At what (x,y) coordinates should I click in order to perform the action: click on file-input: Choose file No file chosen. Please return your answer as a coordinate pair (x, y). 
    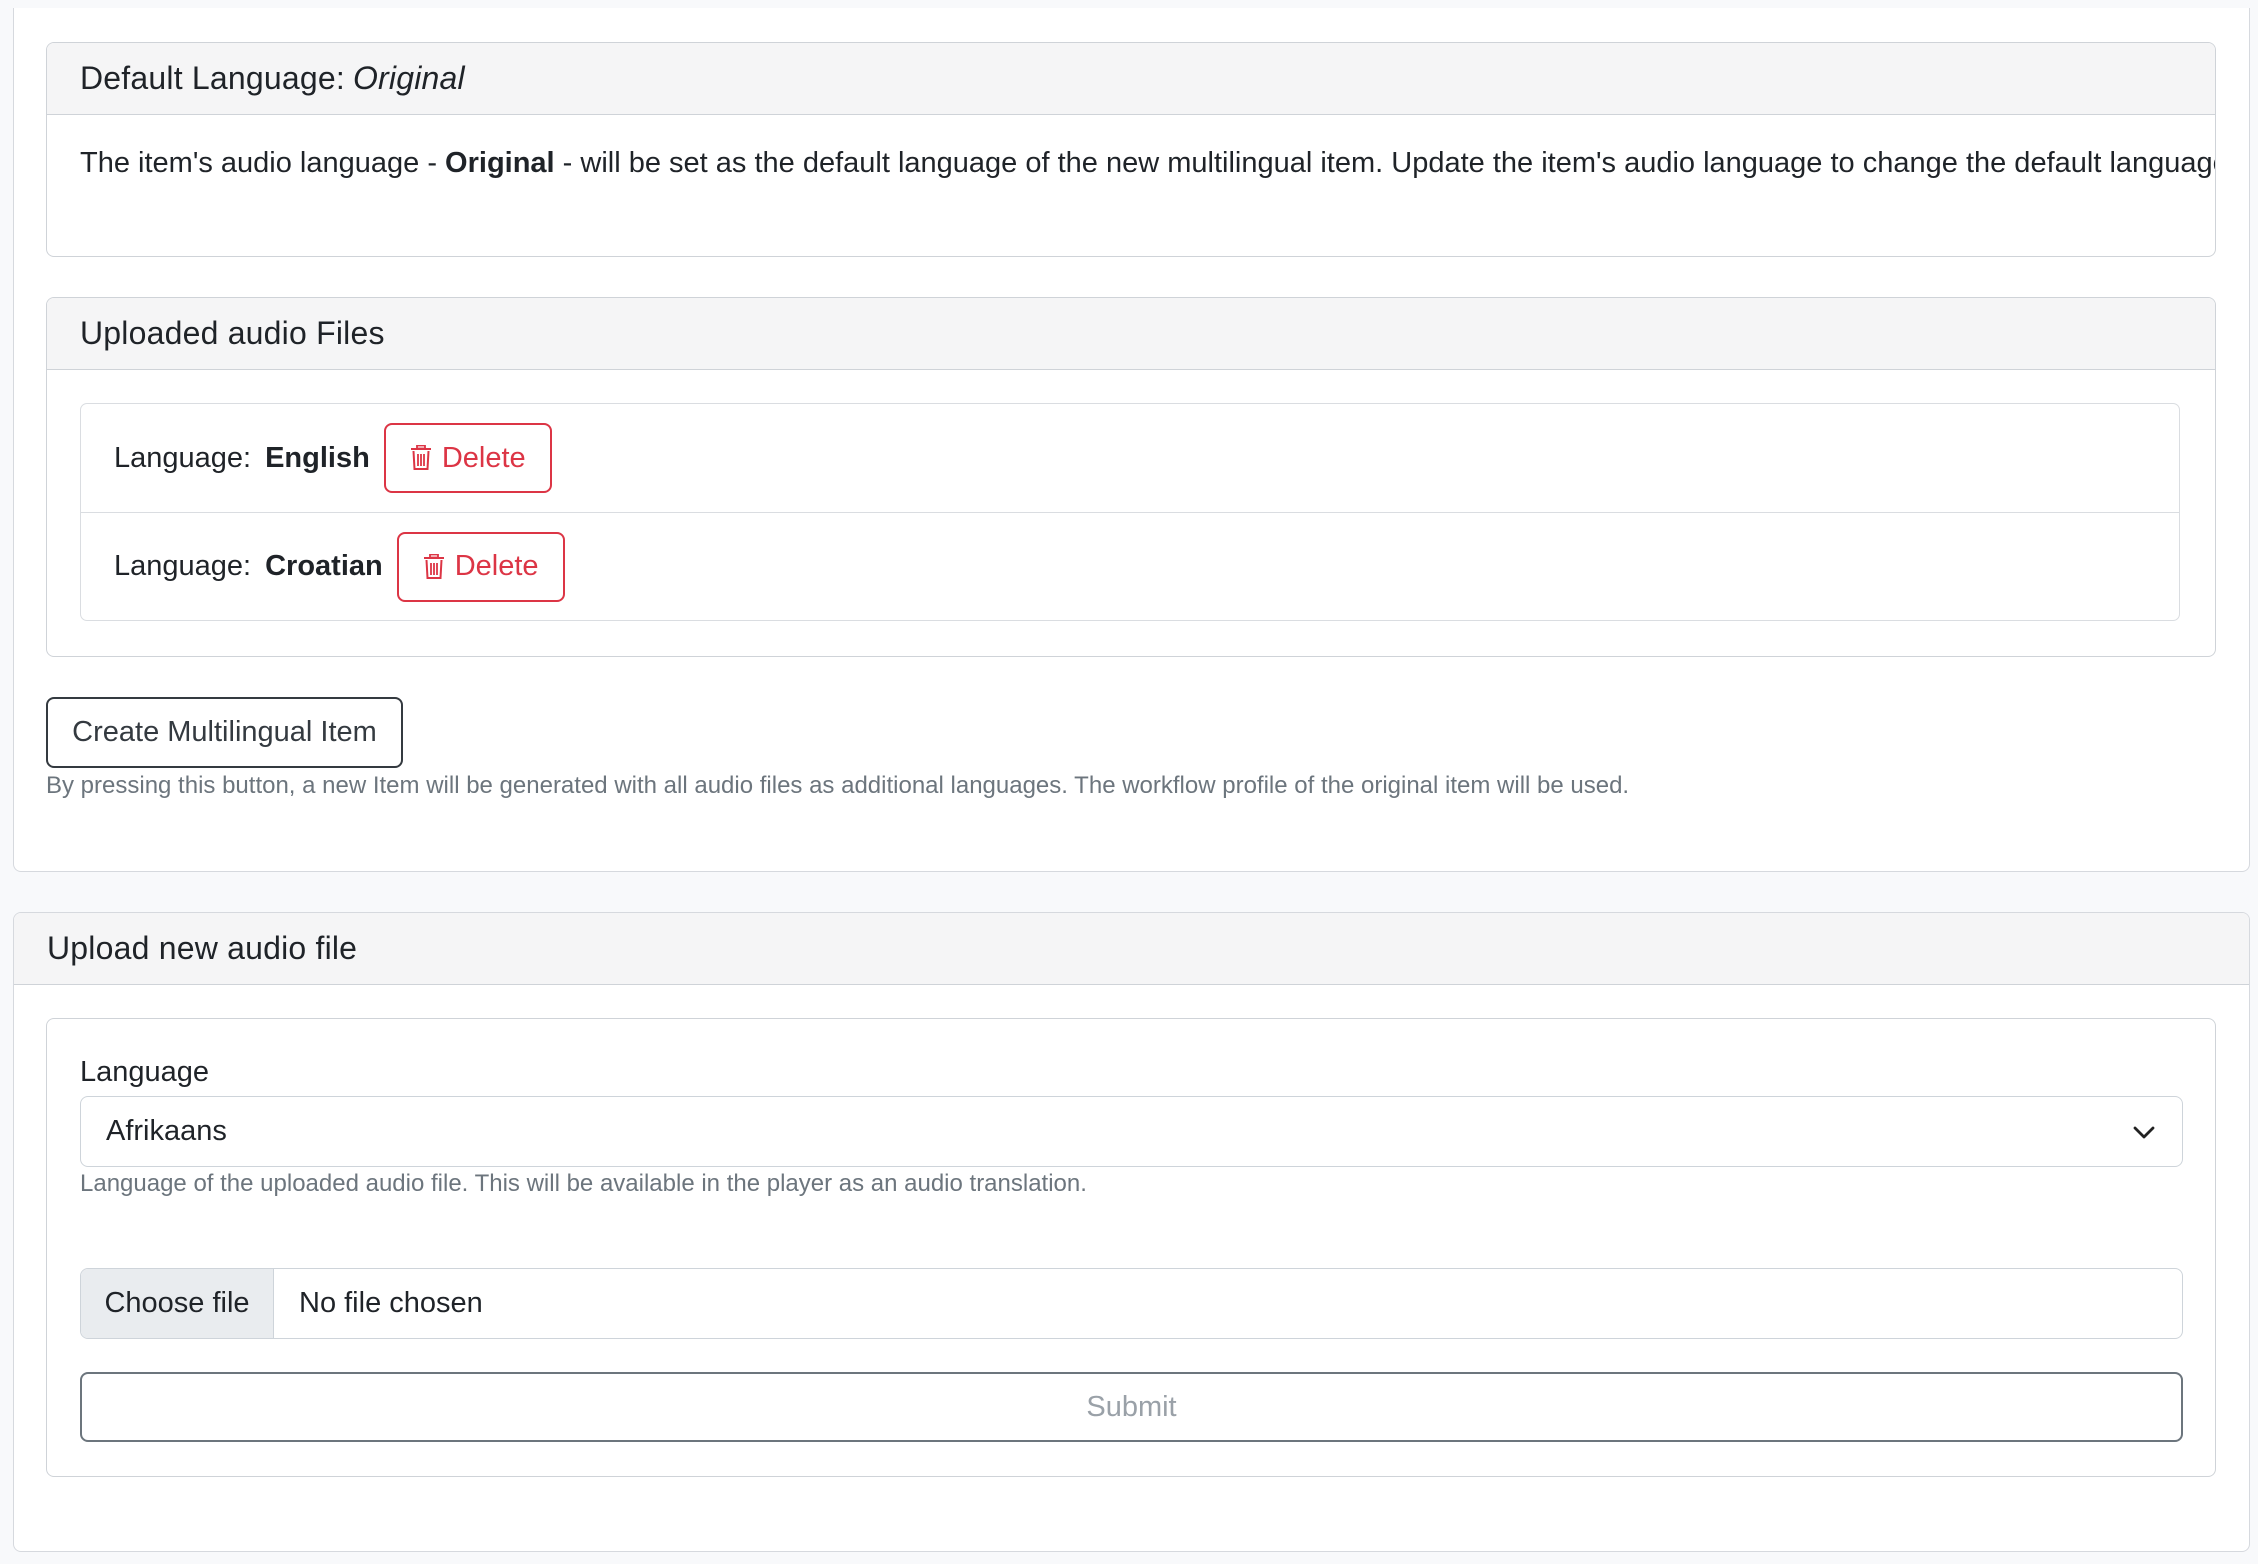
    Looking at the image, I should click on (1131, 1303).